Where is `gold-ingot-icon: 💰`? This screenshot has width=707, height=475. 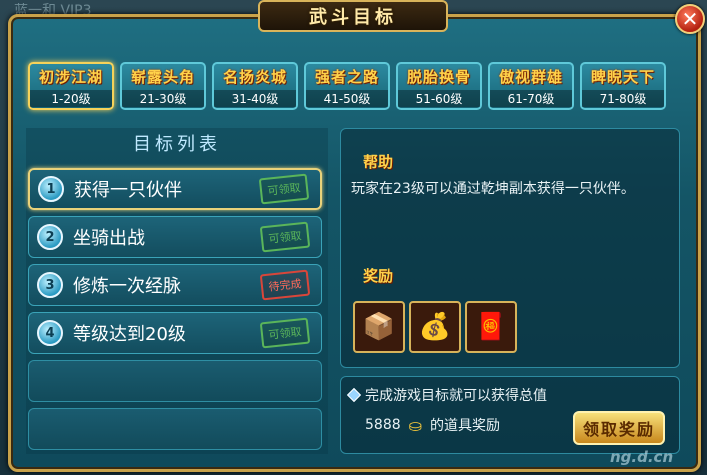
gold-ingot-icon: 💰 is located at coordinates (435, 327).